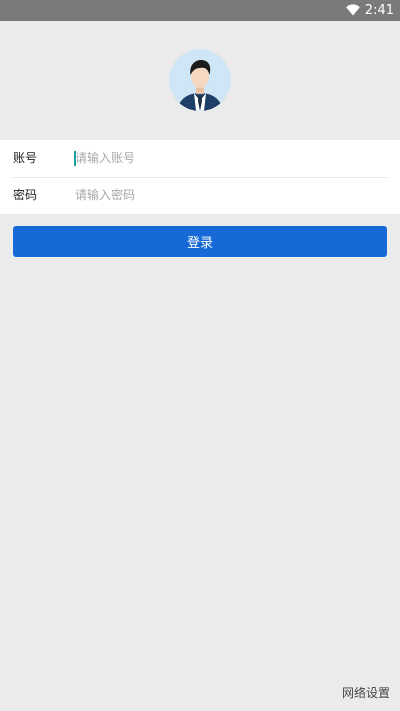 The image size is (400, 711). I want to click on account-input, so click(230, 158).